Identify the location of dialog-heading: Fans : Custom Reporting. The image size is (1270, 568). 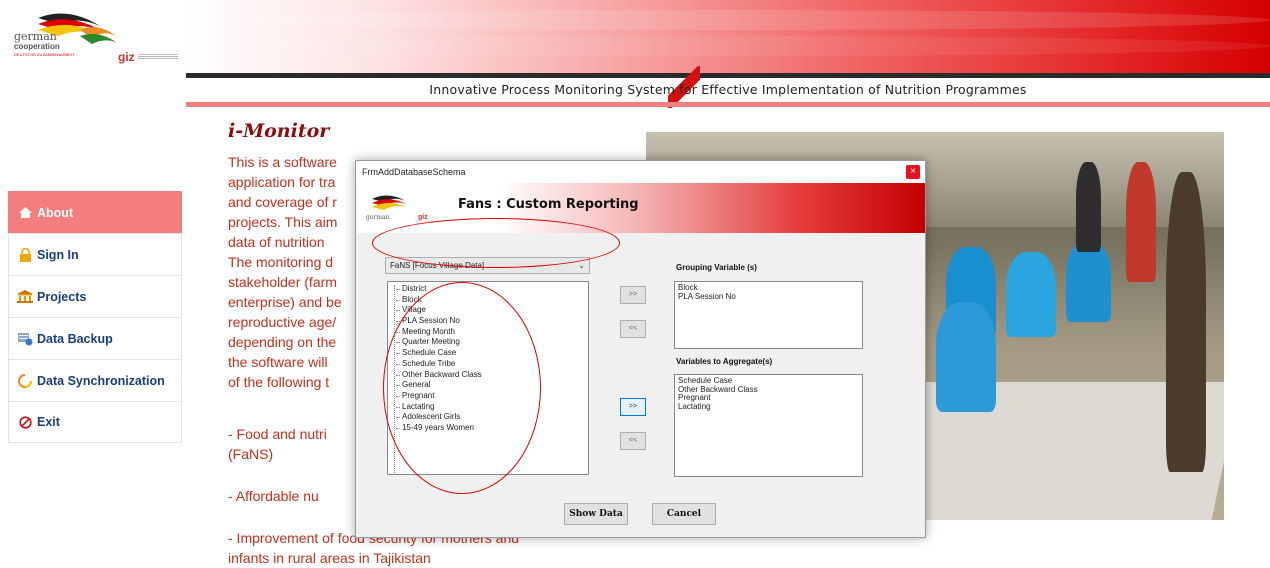
(548, 204).